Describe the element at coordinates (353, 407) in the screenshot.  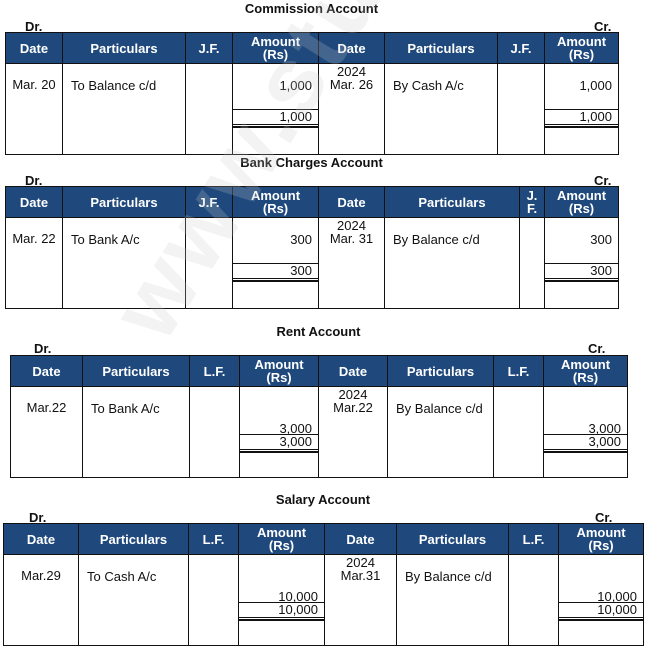
I see `credit-date: Mar.22` at that location.